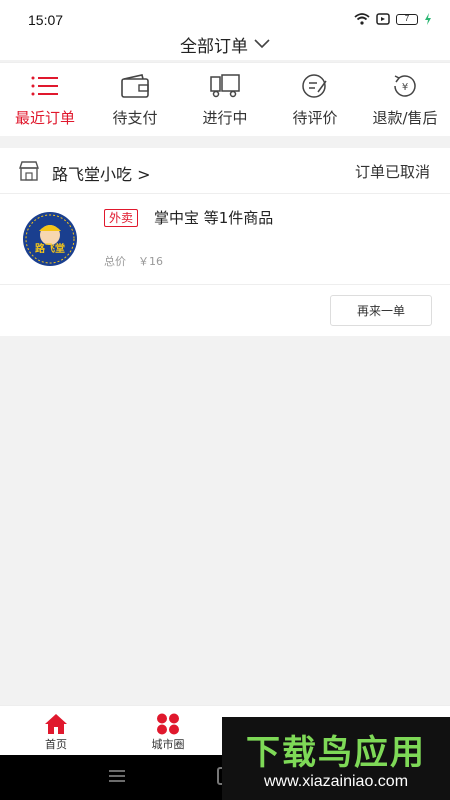 The image size is (450, 800). What do you see at coordinates (214, 46) in the screenshot?
I see `page-title: 全部订单` at bounding box center [214, 46].